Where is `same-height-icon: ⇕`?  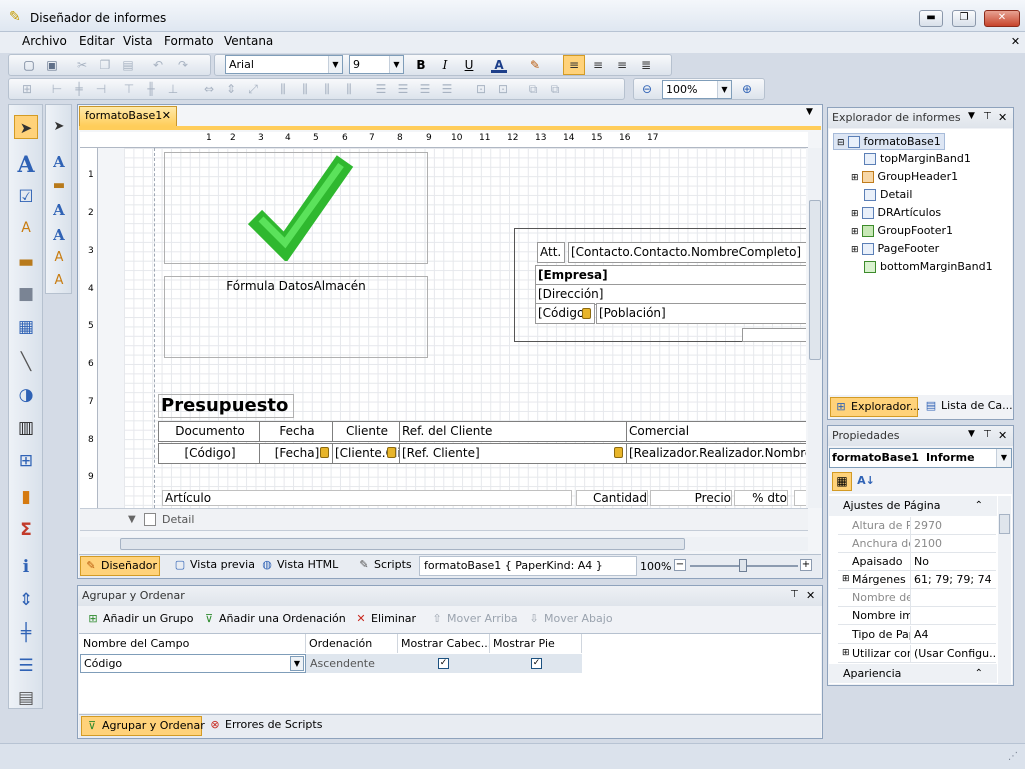 same-height-icon: ⇕ is located at coordinates (231, 89).